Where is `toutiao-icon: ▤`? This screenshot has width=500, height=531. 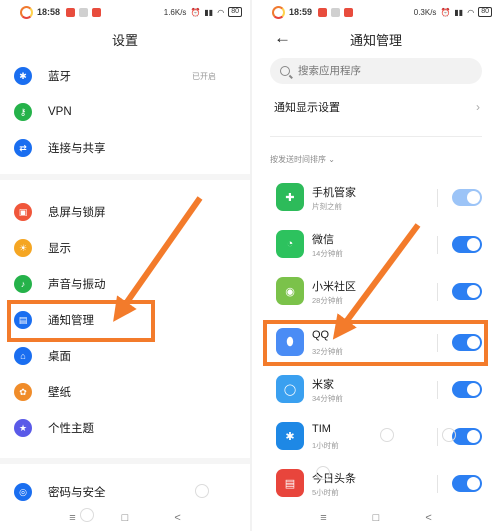 toutiao-icon: ▤ is located at coordinates (290, 483).